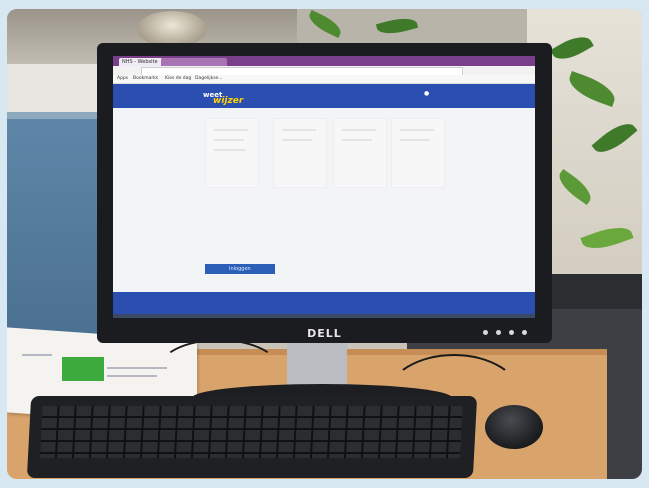 The image size is (649, 488). I want to click on bookmark-item: Kies de dag, so click(178, 78).